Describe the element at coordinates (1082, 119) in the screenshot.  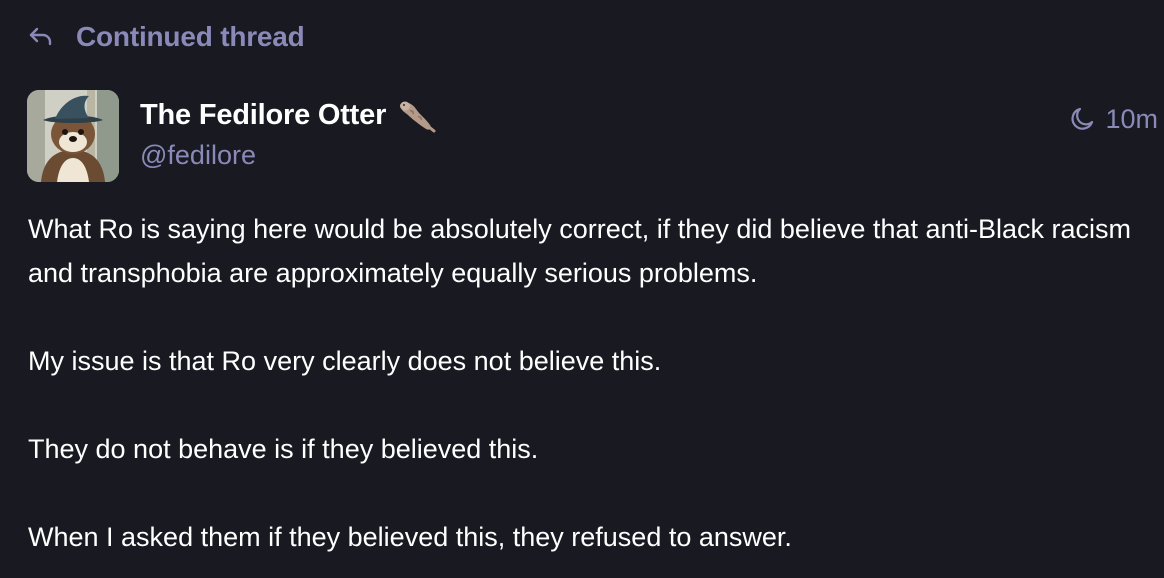
I see `moon-icon` at that location.